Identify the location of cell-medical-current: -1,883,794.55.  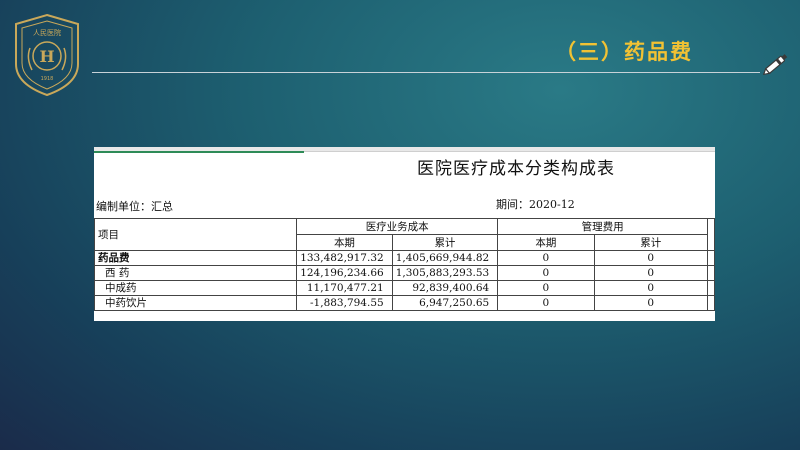
(344, 303).